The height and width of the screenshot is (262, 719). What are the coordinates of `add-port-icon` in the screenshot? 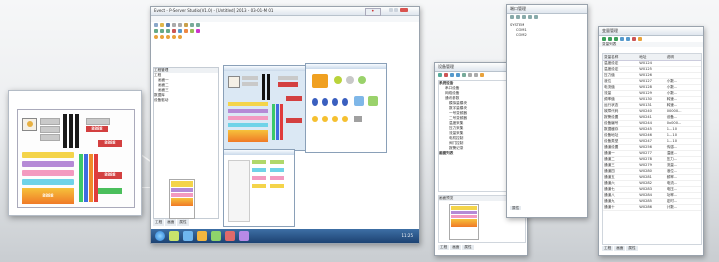 It's located at (512, 17).